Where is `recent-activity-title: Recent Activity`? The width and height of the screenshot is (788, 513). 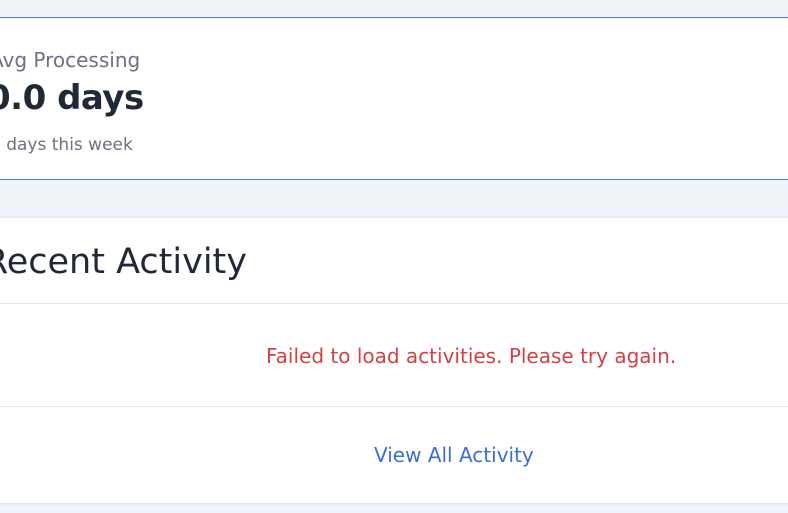
recent-activity-title: Recent Activity is located at coordinates (123, 262).